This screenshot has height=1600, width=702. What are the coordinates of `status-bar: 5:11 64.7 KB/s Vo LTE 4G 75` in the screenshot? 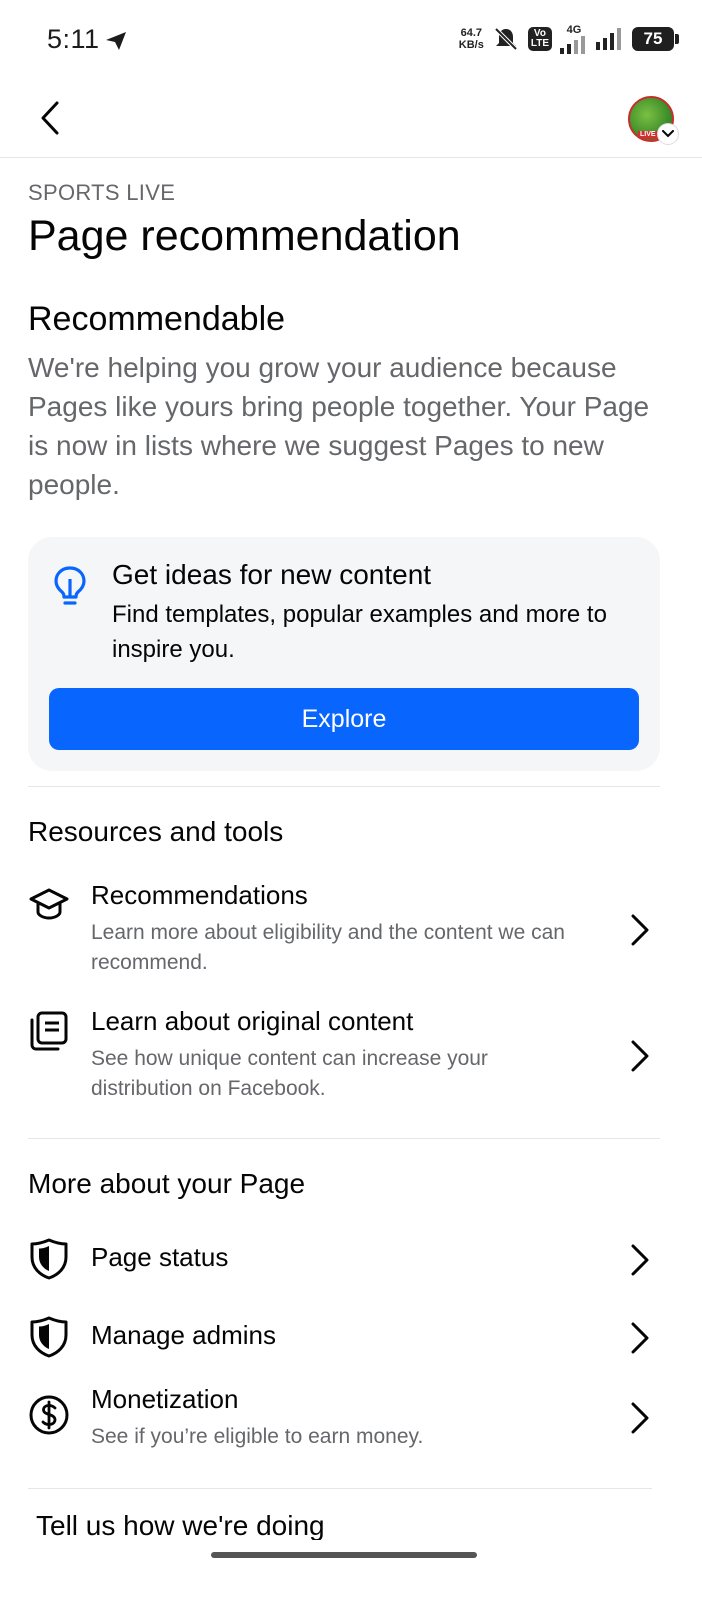 It's located at (351, 42).